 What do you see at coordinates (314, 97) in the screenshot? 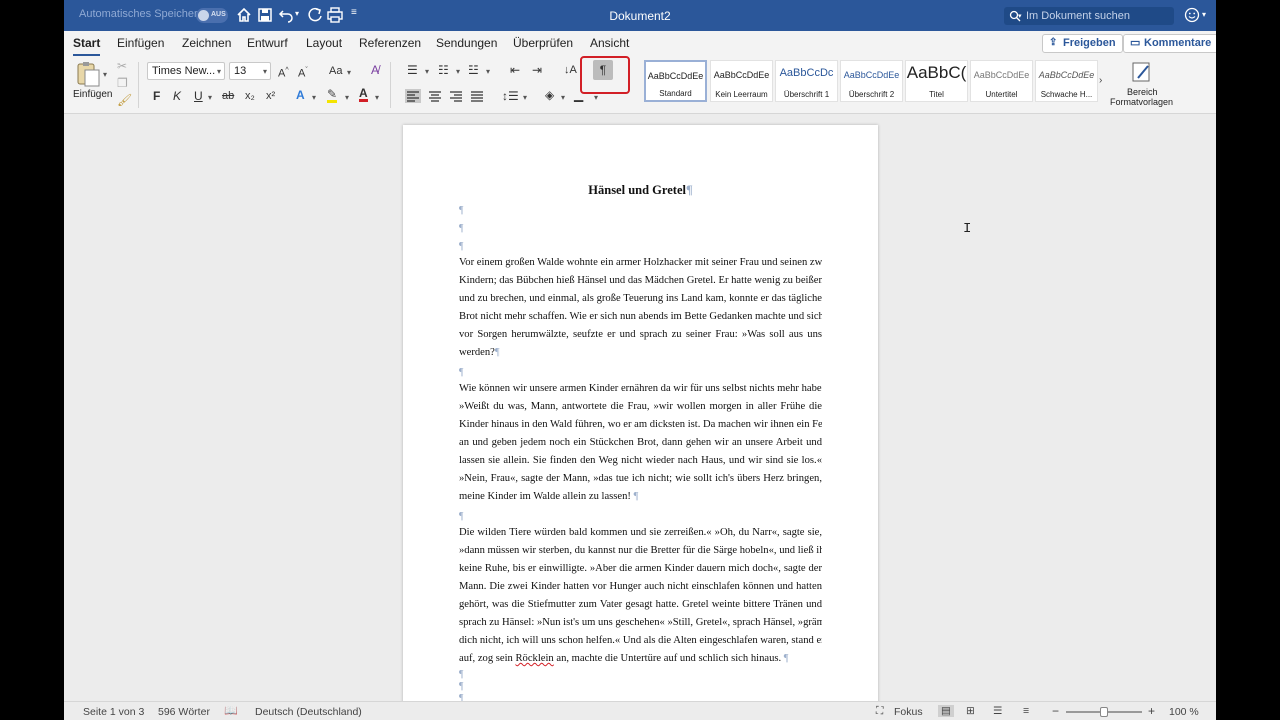
I see `text-effects-chevron-icon: ▾` at bounding box center [314, 97].